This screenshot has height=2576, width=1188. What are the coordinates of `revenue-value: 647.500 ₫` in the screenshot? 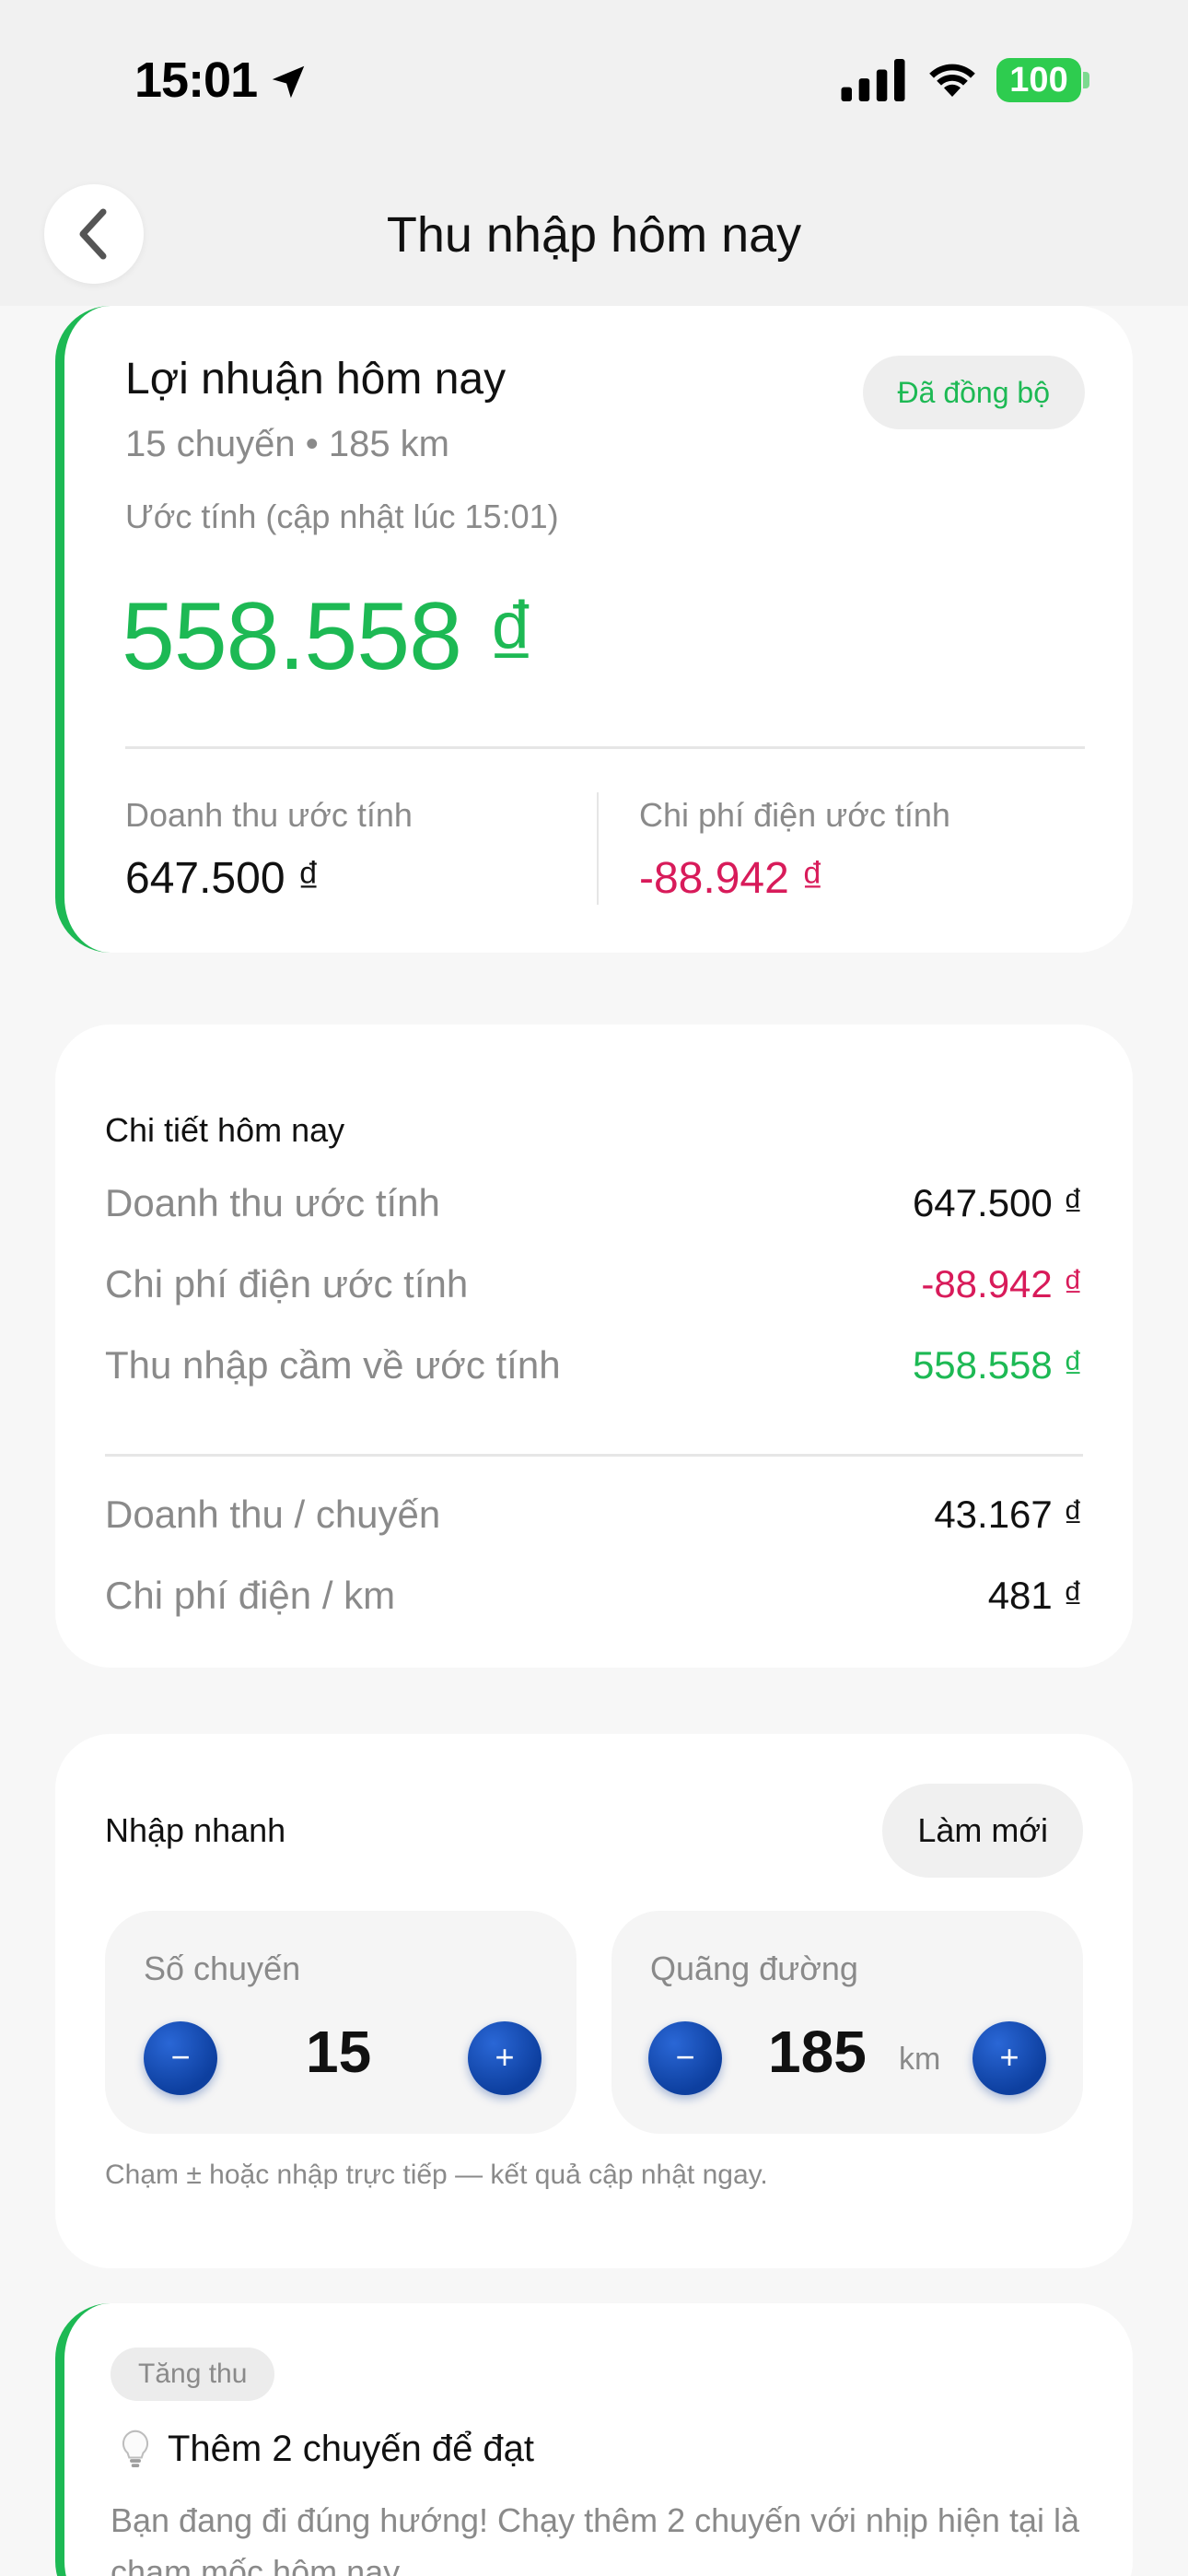 It's located at (222, 878).